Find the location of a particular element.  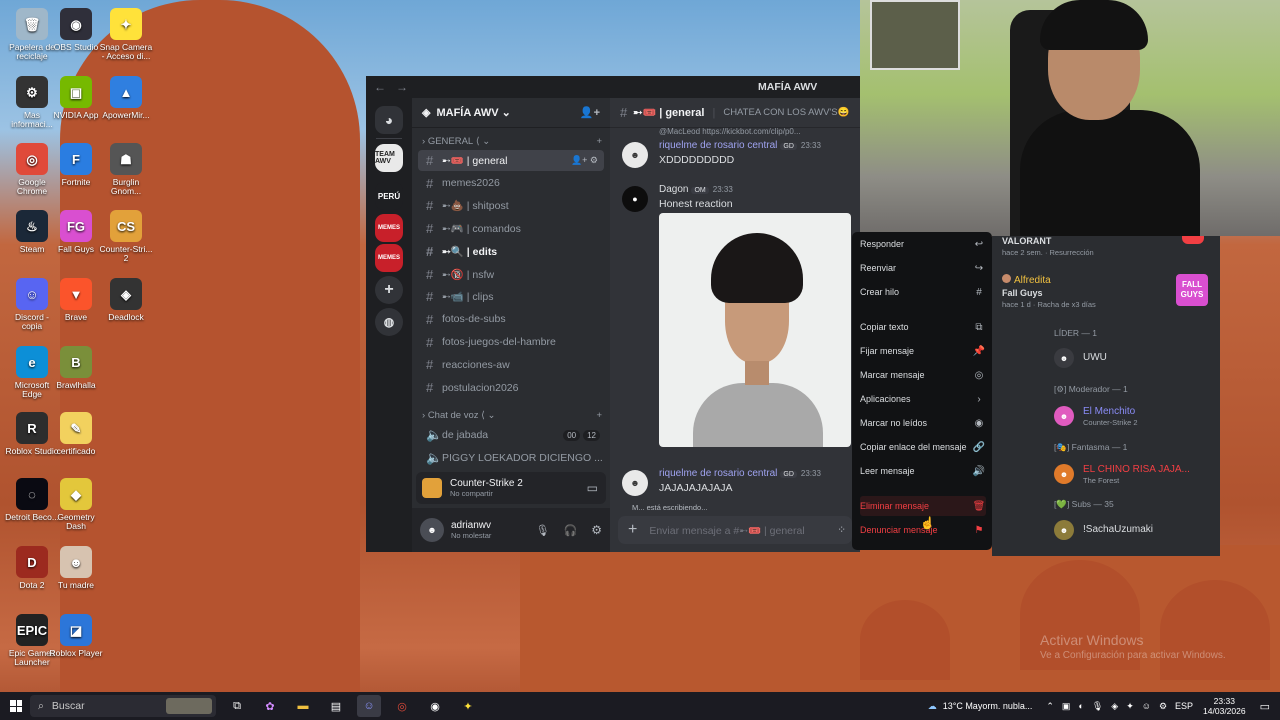

settings-gear-icon: ⚙ is located at coordinates (596, 530).